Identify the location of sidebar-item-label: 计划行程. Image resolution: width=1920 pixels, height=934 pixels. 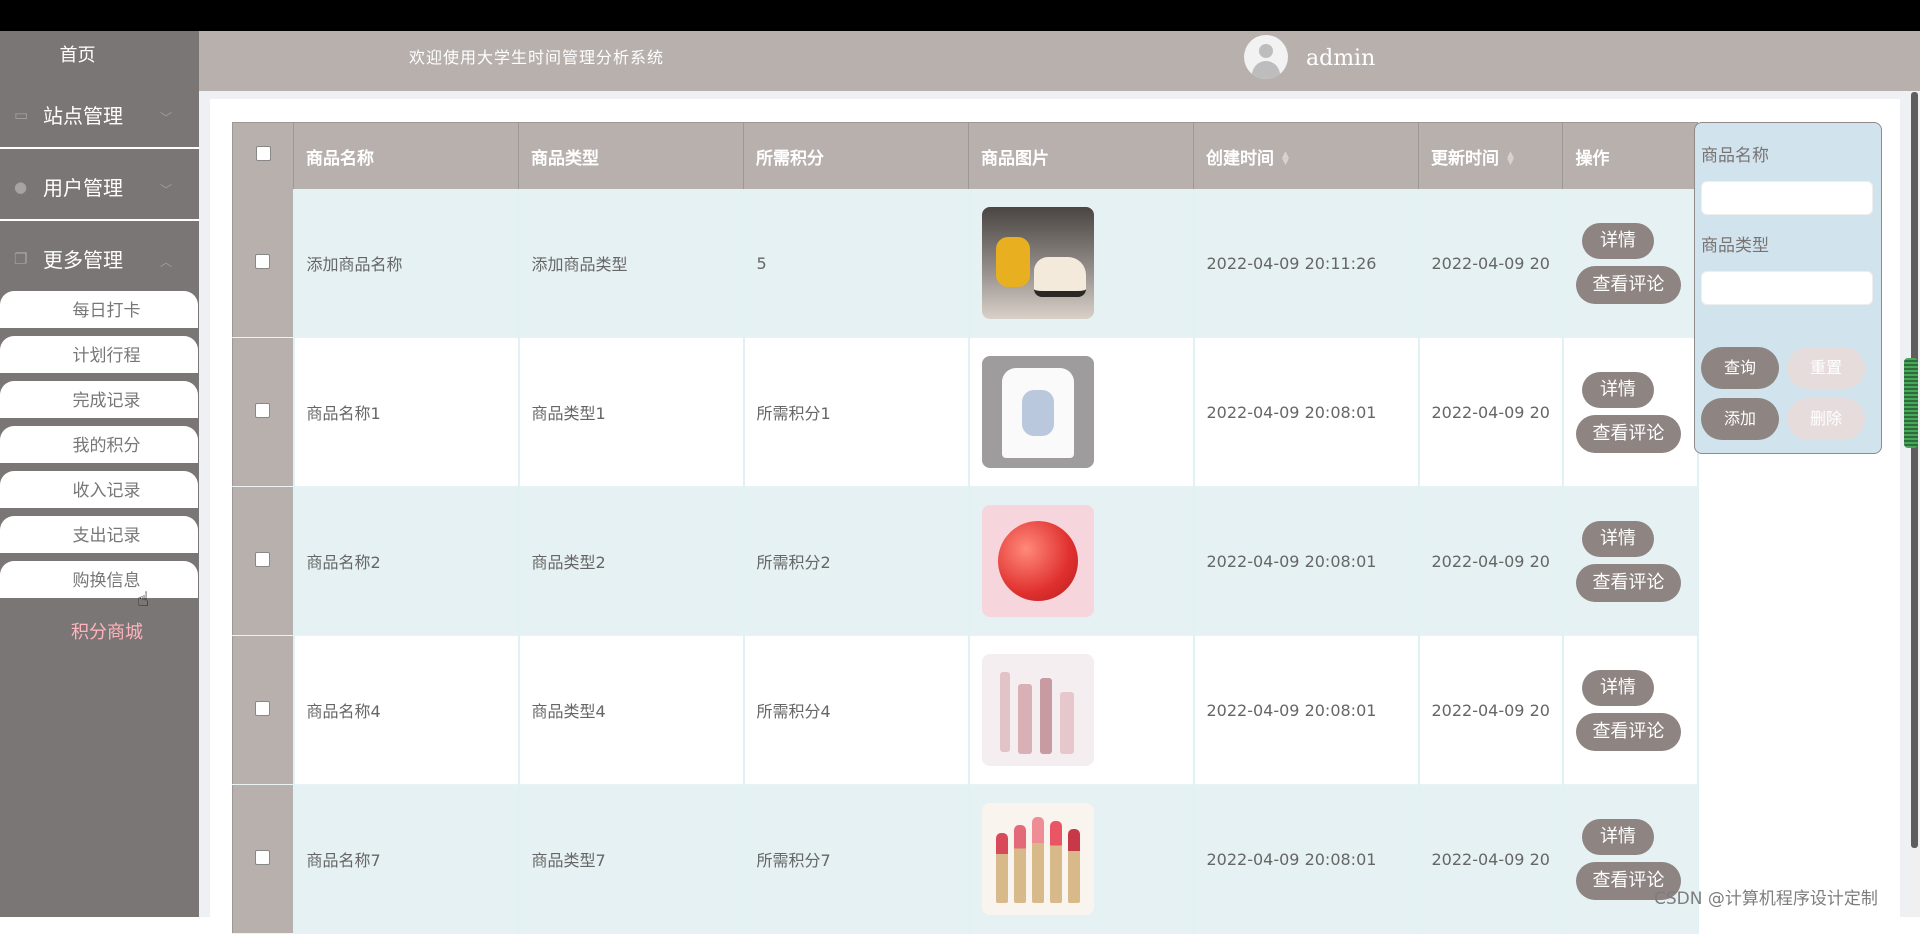
(106, 356).